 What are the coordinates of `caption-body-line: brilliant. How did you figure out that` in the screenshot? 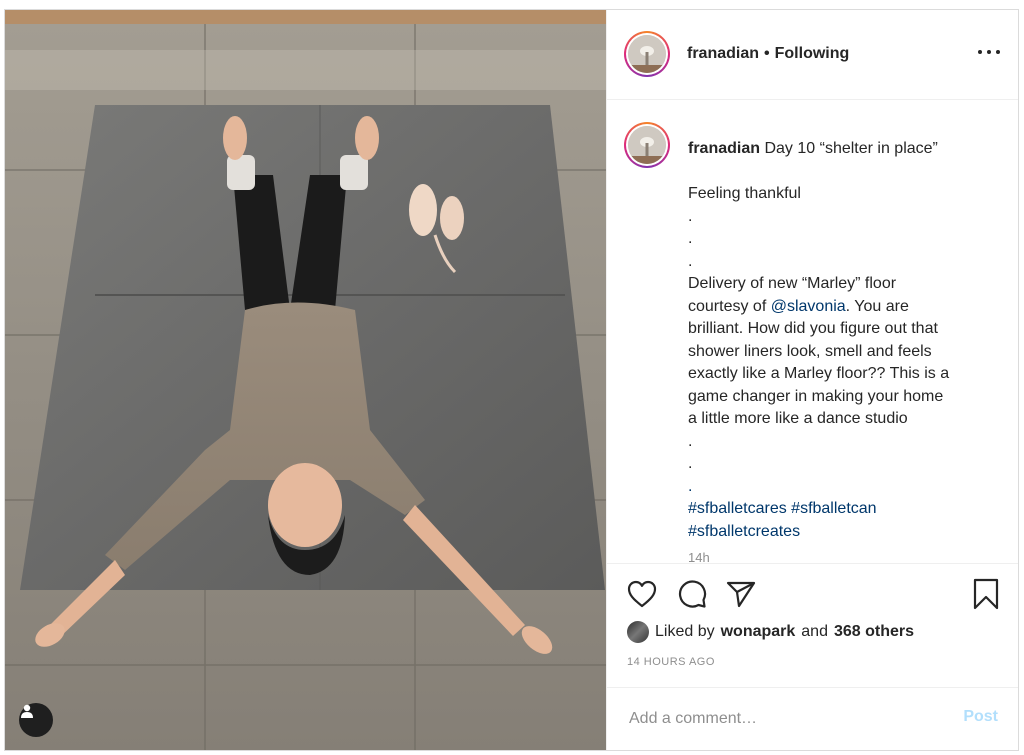 It's located at (813, 328).